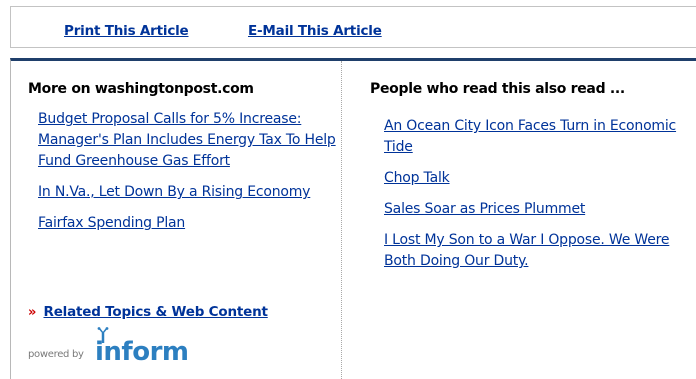 Image resolution: width=696 pixels, height=379 pixels. Describe the element at coordinates (174, 192) in the screenshot. I see `more-on-site-link: In N.Va., Let Down By a Rising Economy` at that location.